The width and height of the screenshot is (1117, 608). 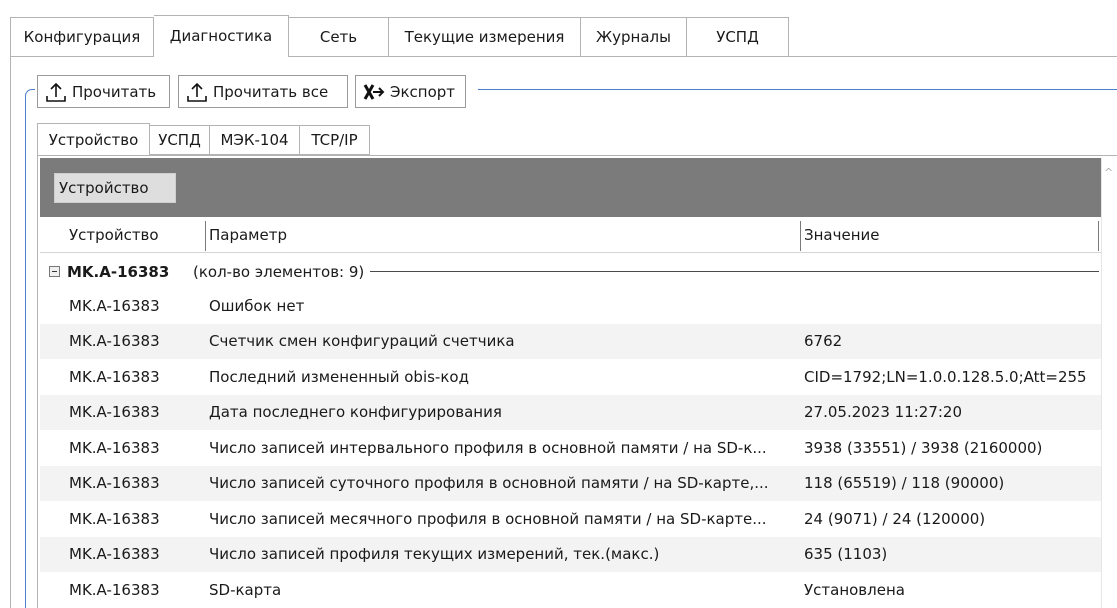 I want to click on cell-value: CID=1792;LN=1.0.0.128.5.0;Att=255, so click(x=945, y=376).